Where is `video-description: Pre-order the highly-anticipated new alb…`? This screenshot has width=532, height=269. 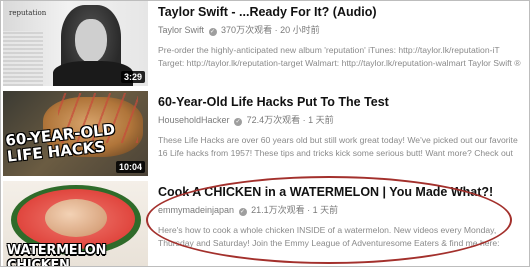 video-description: Pre-order the highly-anticipated new alb… is located at coordinates (339, 56).